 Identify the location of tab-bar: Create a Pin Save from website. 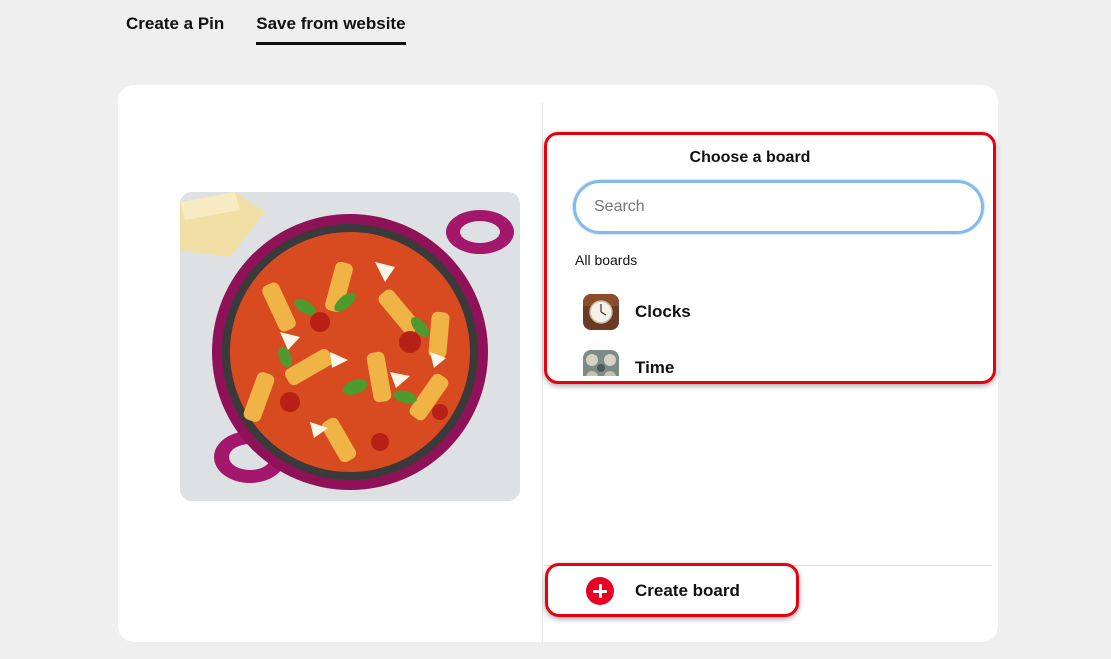
(266, 29).